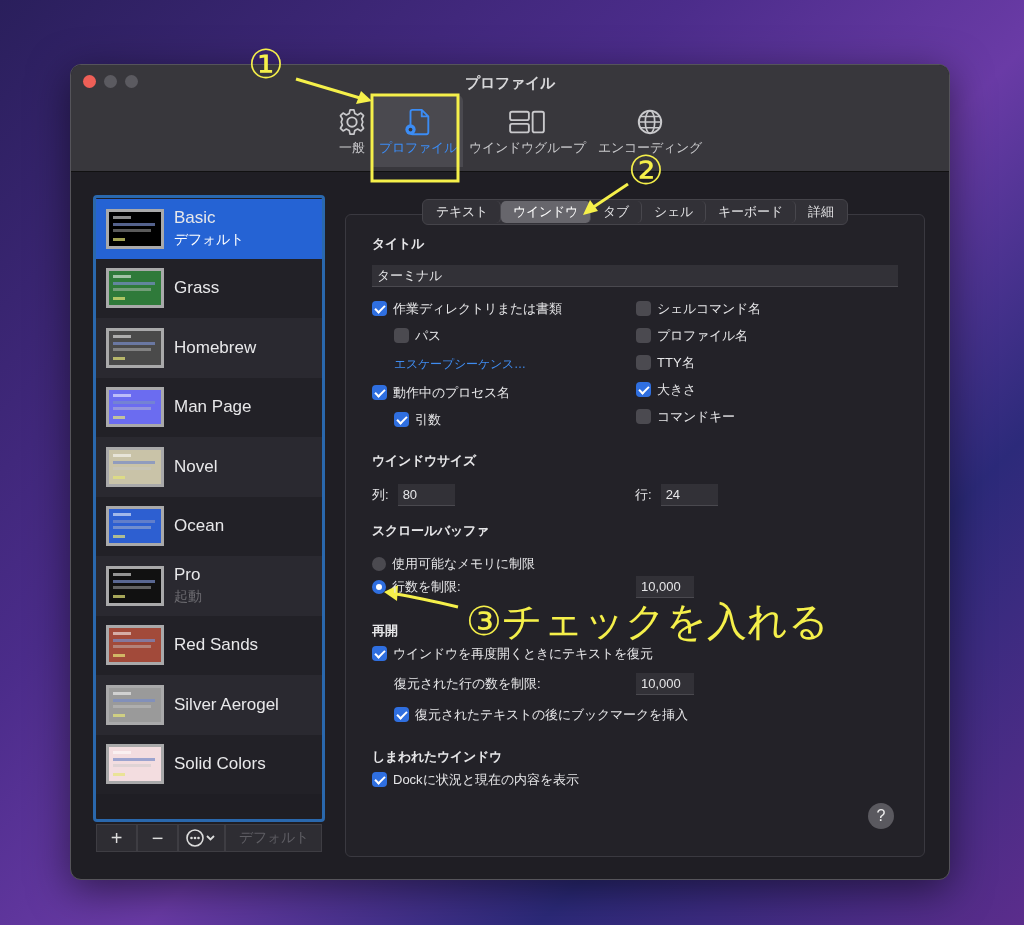  What do you see at coordinates (551, 714) in the screenshot?
I see `checkbox-label: 復元されたテキストの後にブックマークを挿入` at bounding box center [551, 714].